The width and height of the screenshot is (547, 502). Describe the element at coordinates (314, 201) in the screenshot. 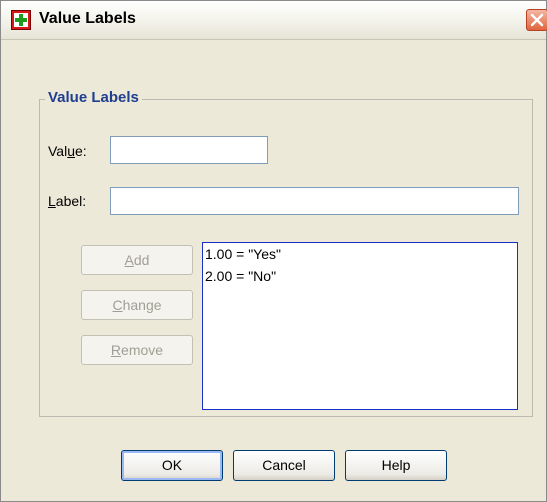

I see `label-input` at that location.